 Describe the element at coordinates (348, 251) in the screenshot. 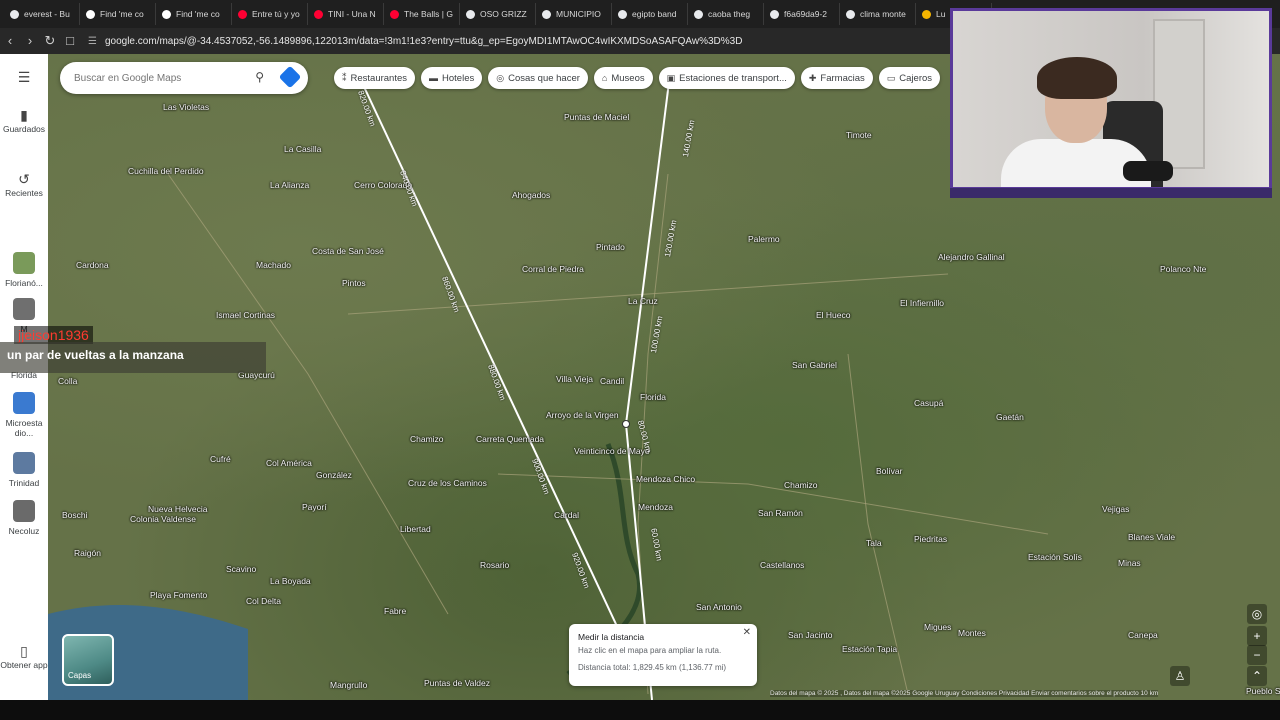

I see `place-label: Costa de San José` at that location.